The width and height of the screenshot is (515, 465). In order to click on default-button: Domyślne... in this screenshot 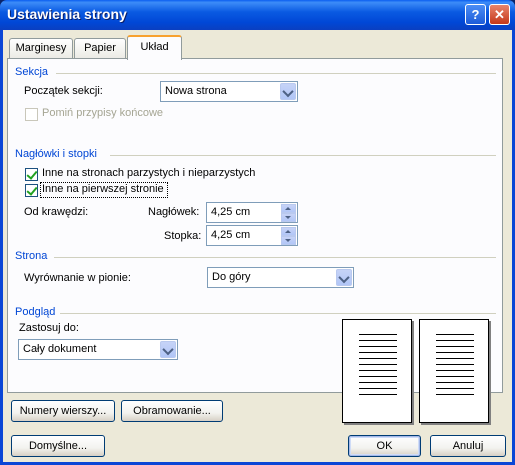, I will do `click(58, 446)`.